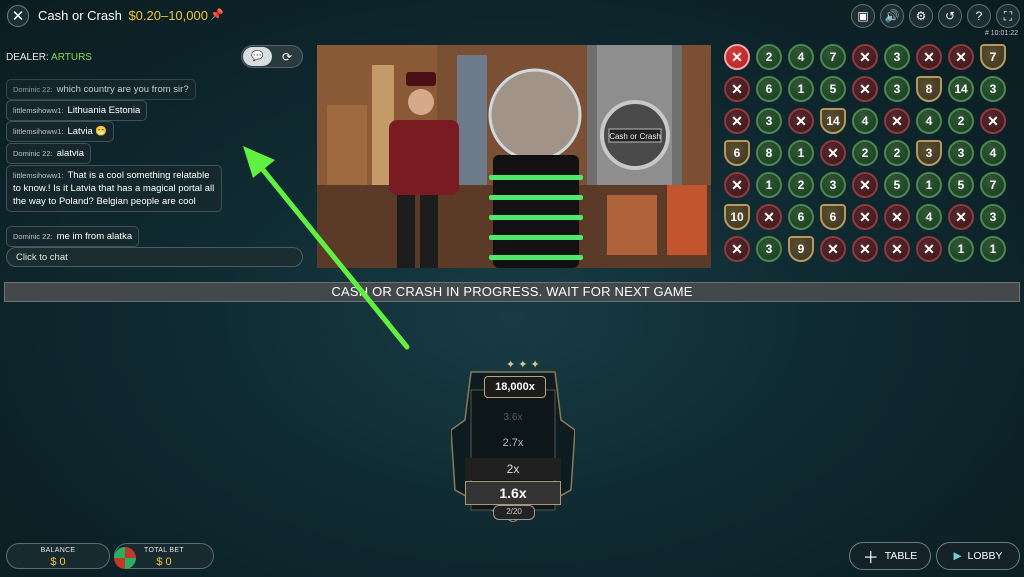 Image resolution: width=1024 pixels, height=577 pixels. Describe the element at coordinates (257, 56) in the screenshot. I see `chat-icon: 💬` at that location.